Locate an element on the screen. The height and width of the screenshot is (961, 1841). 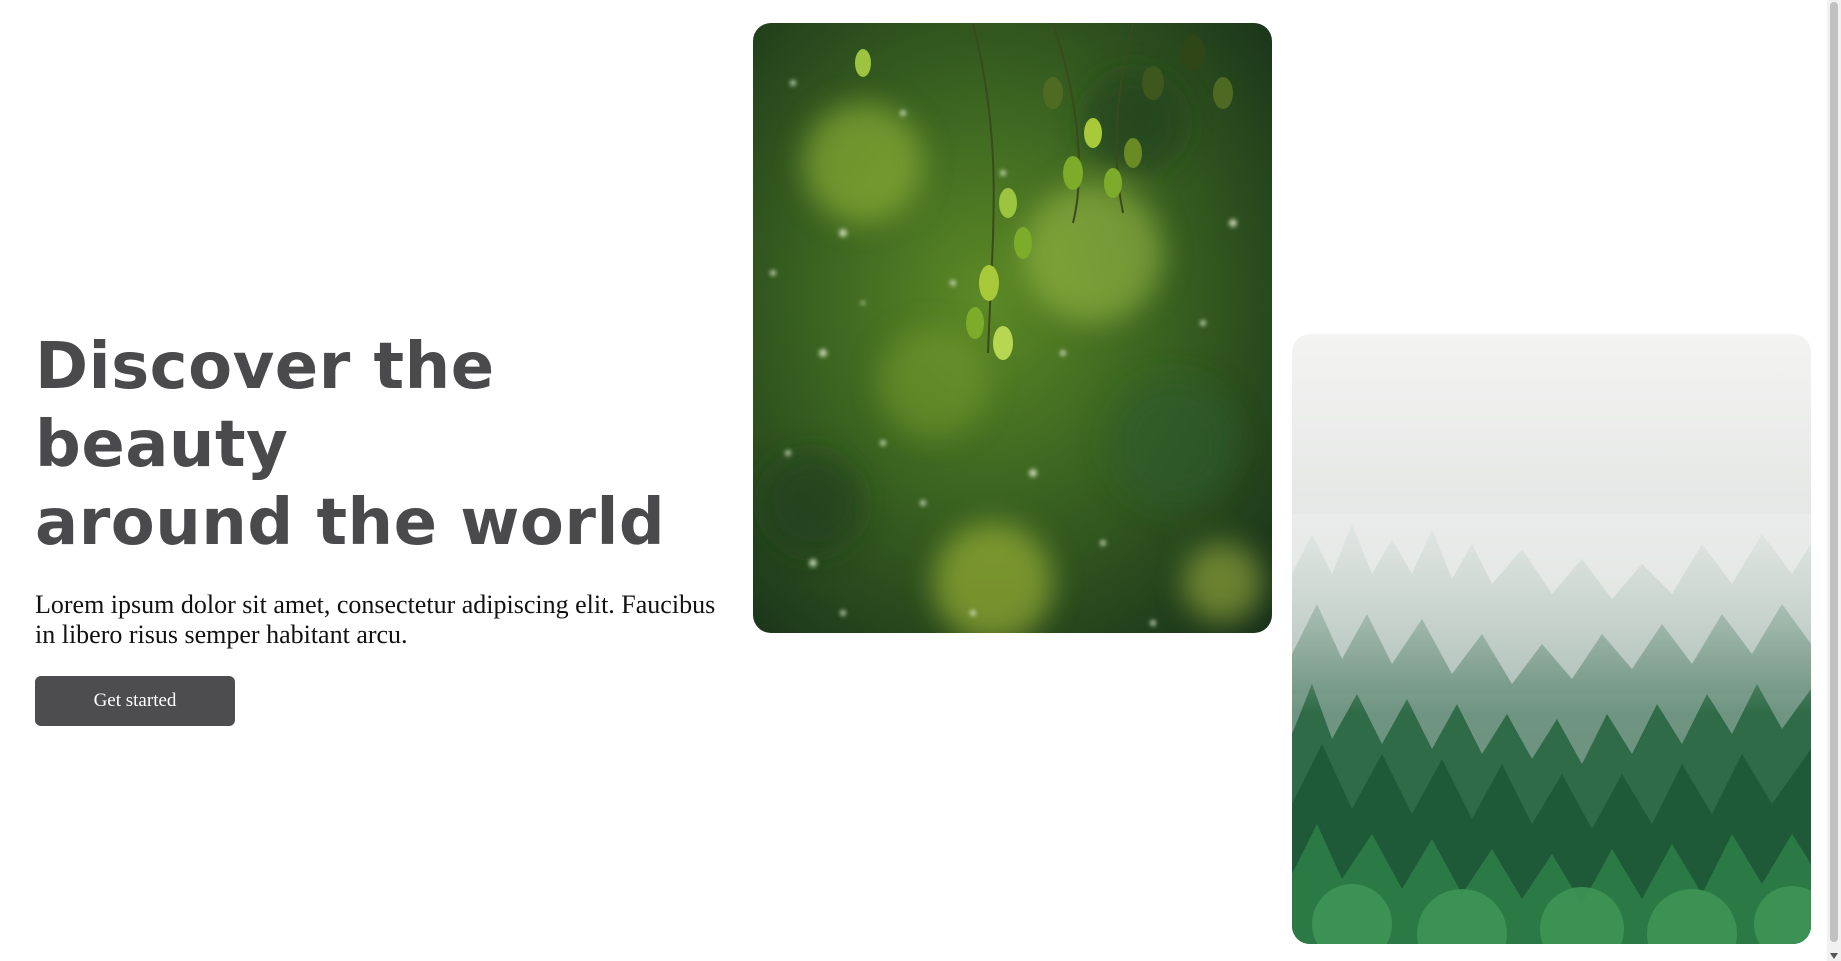
scrollbar-thumb is located at coordinates (1834, 472).